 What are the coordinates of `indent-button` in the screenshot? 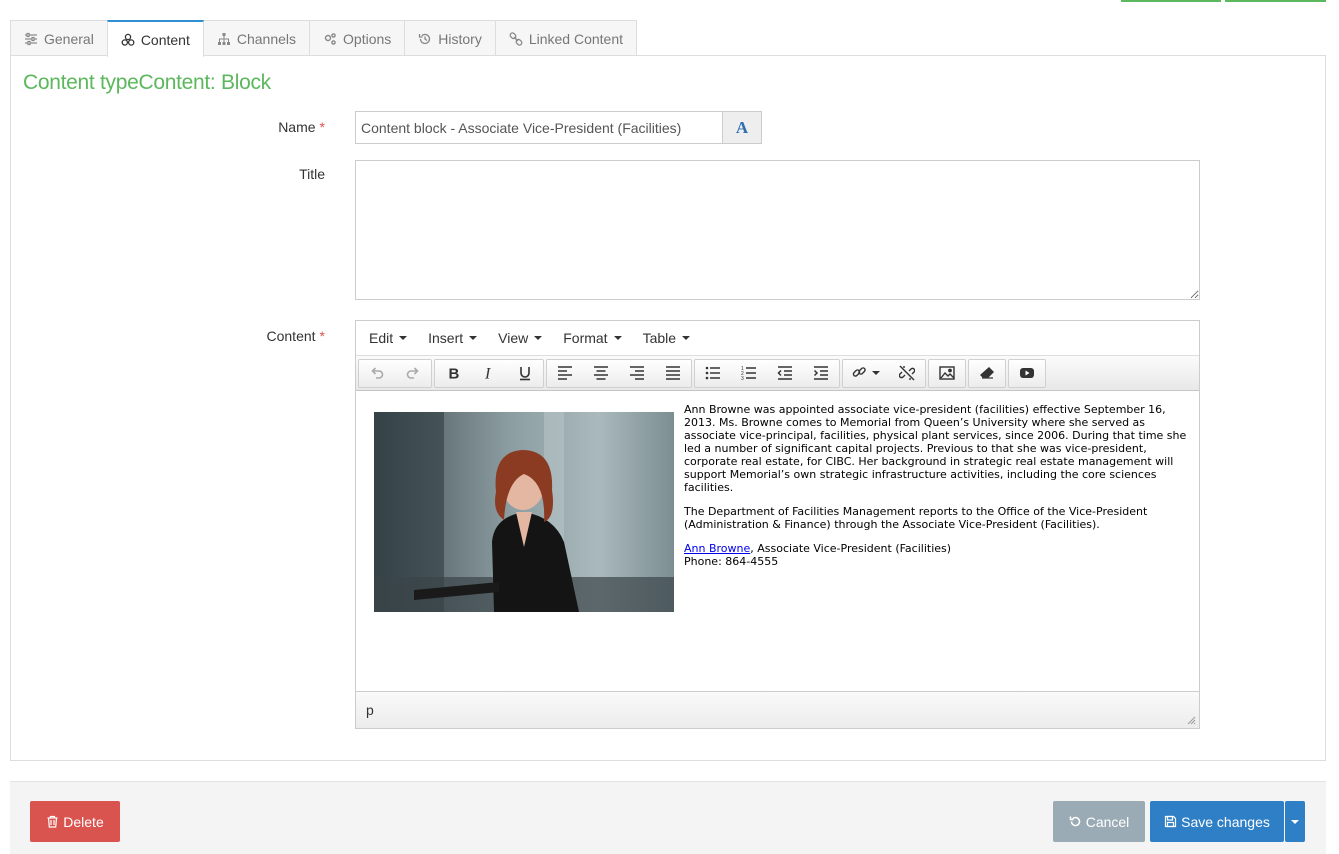 It's located at (821, 373).